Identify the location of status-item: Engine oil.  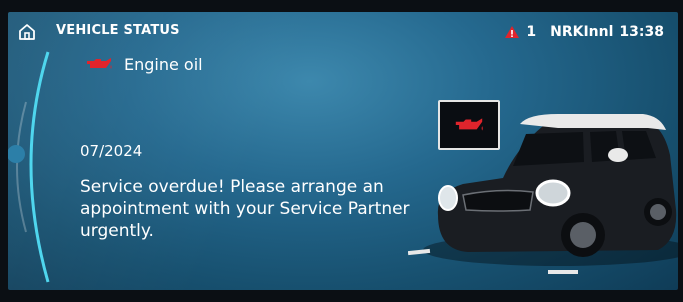
(143, 64).